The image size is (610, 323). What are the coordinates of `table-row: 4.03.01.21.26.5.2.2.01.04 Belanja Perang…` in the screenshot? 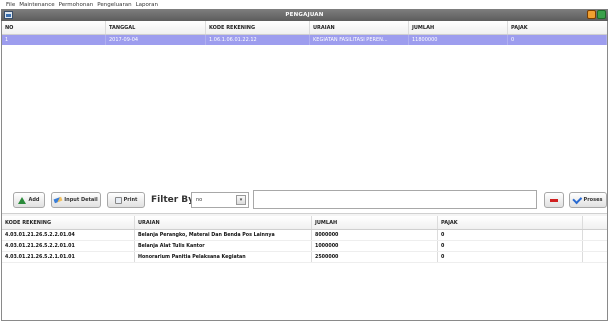 It's located at (304, 235).